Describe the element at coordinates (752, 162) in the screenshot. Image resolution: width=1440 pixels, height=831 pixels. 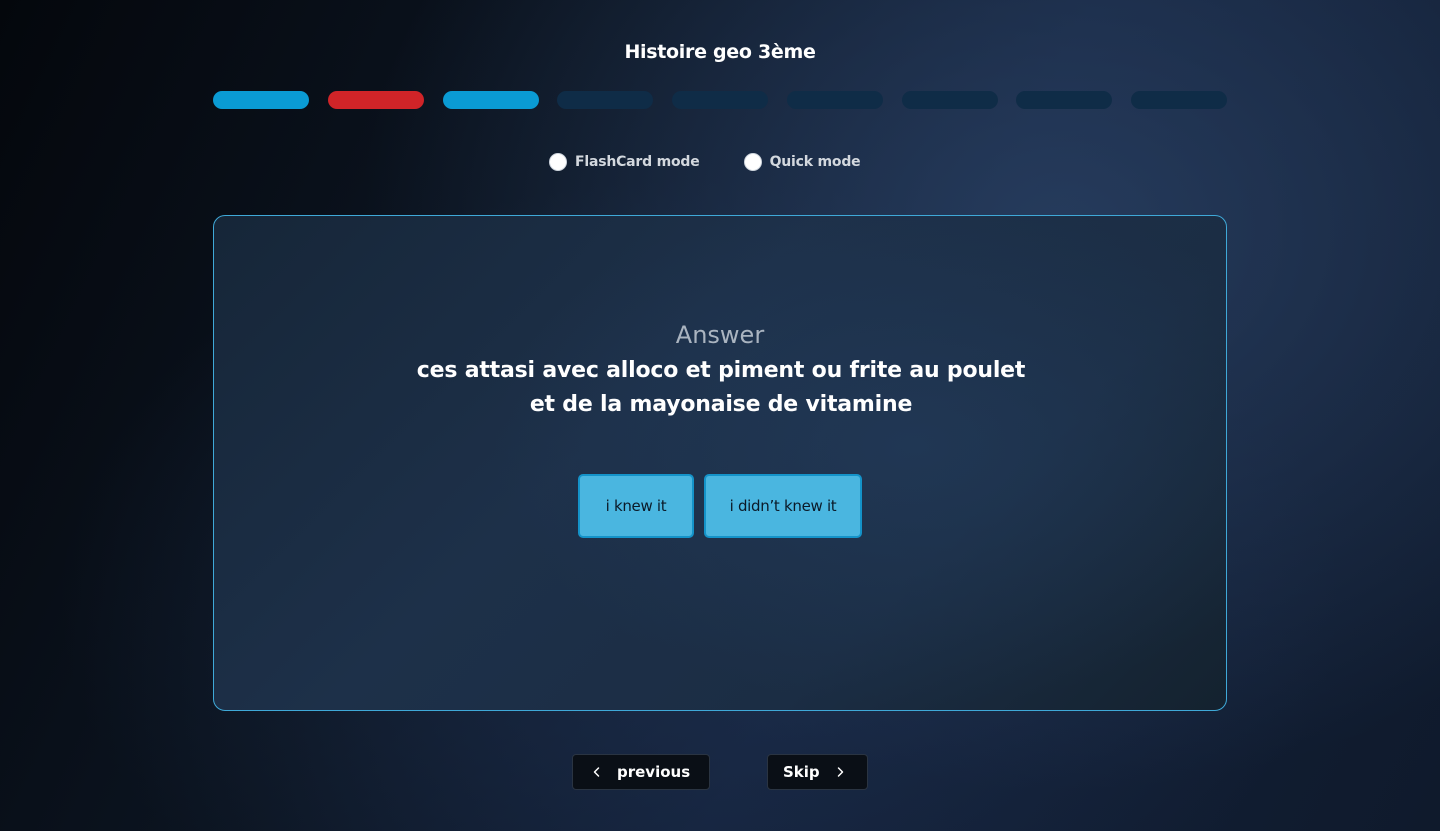
I see `quick-mode-radio` at that location.